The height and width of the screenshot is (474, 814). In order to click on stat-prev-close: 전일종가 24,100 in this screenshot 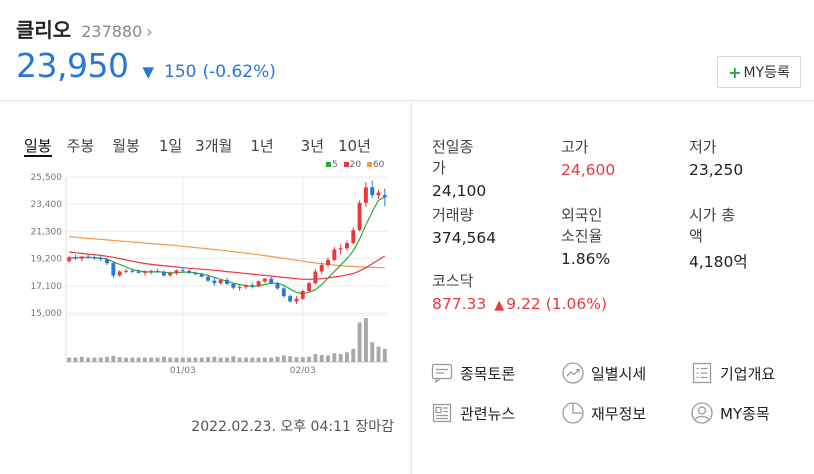, I will do `click(459, 168)`.